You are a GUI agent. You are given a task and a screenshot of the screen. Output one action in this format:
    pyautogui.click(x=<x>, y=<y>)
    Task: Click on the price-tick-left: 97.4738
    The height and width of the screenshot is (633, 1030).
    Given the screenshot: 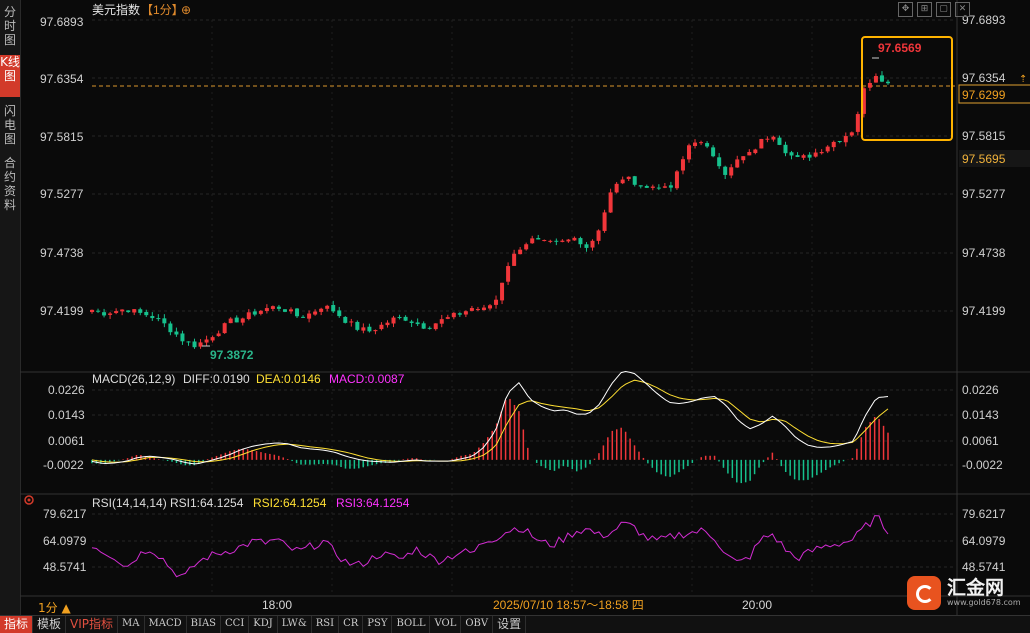 What is the action you would take?
    pyautogui.click(x=62, y=253)
    